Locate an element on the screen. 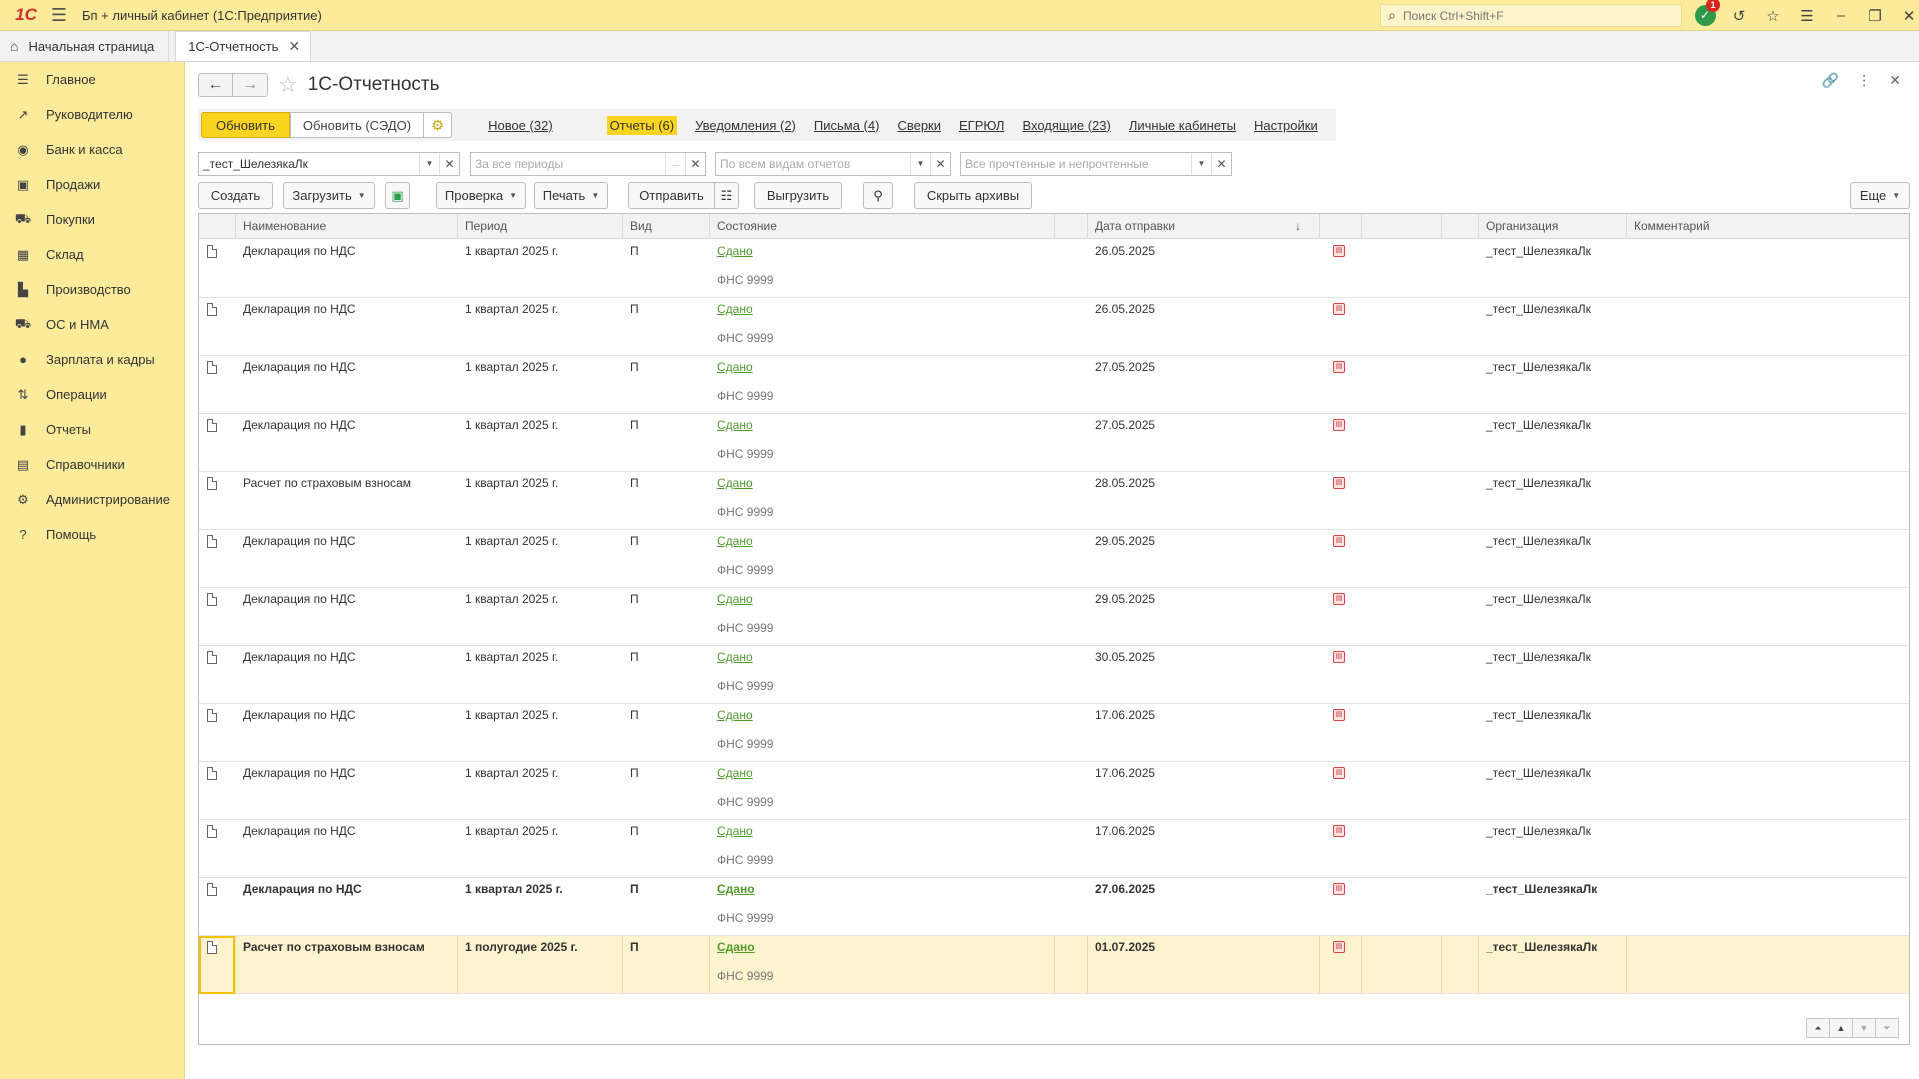 The width and height of the screenshot is (1919, 1079). main-menu-icon: ☰ is located at coordinates (59, 15).